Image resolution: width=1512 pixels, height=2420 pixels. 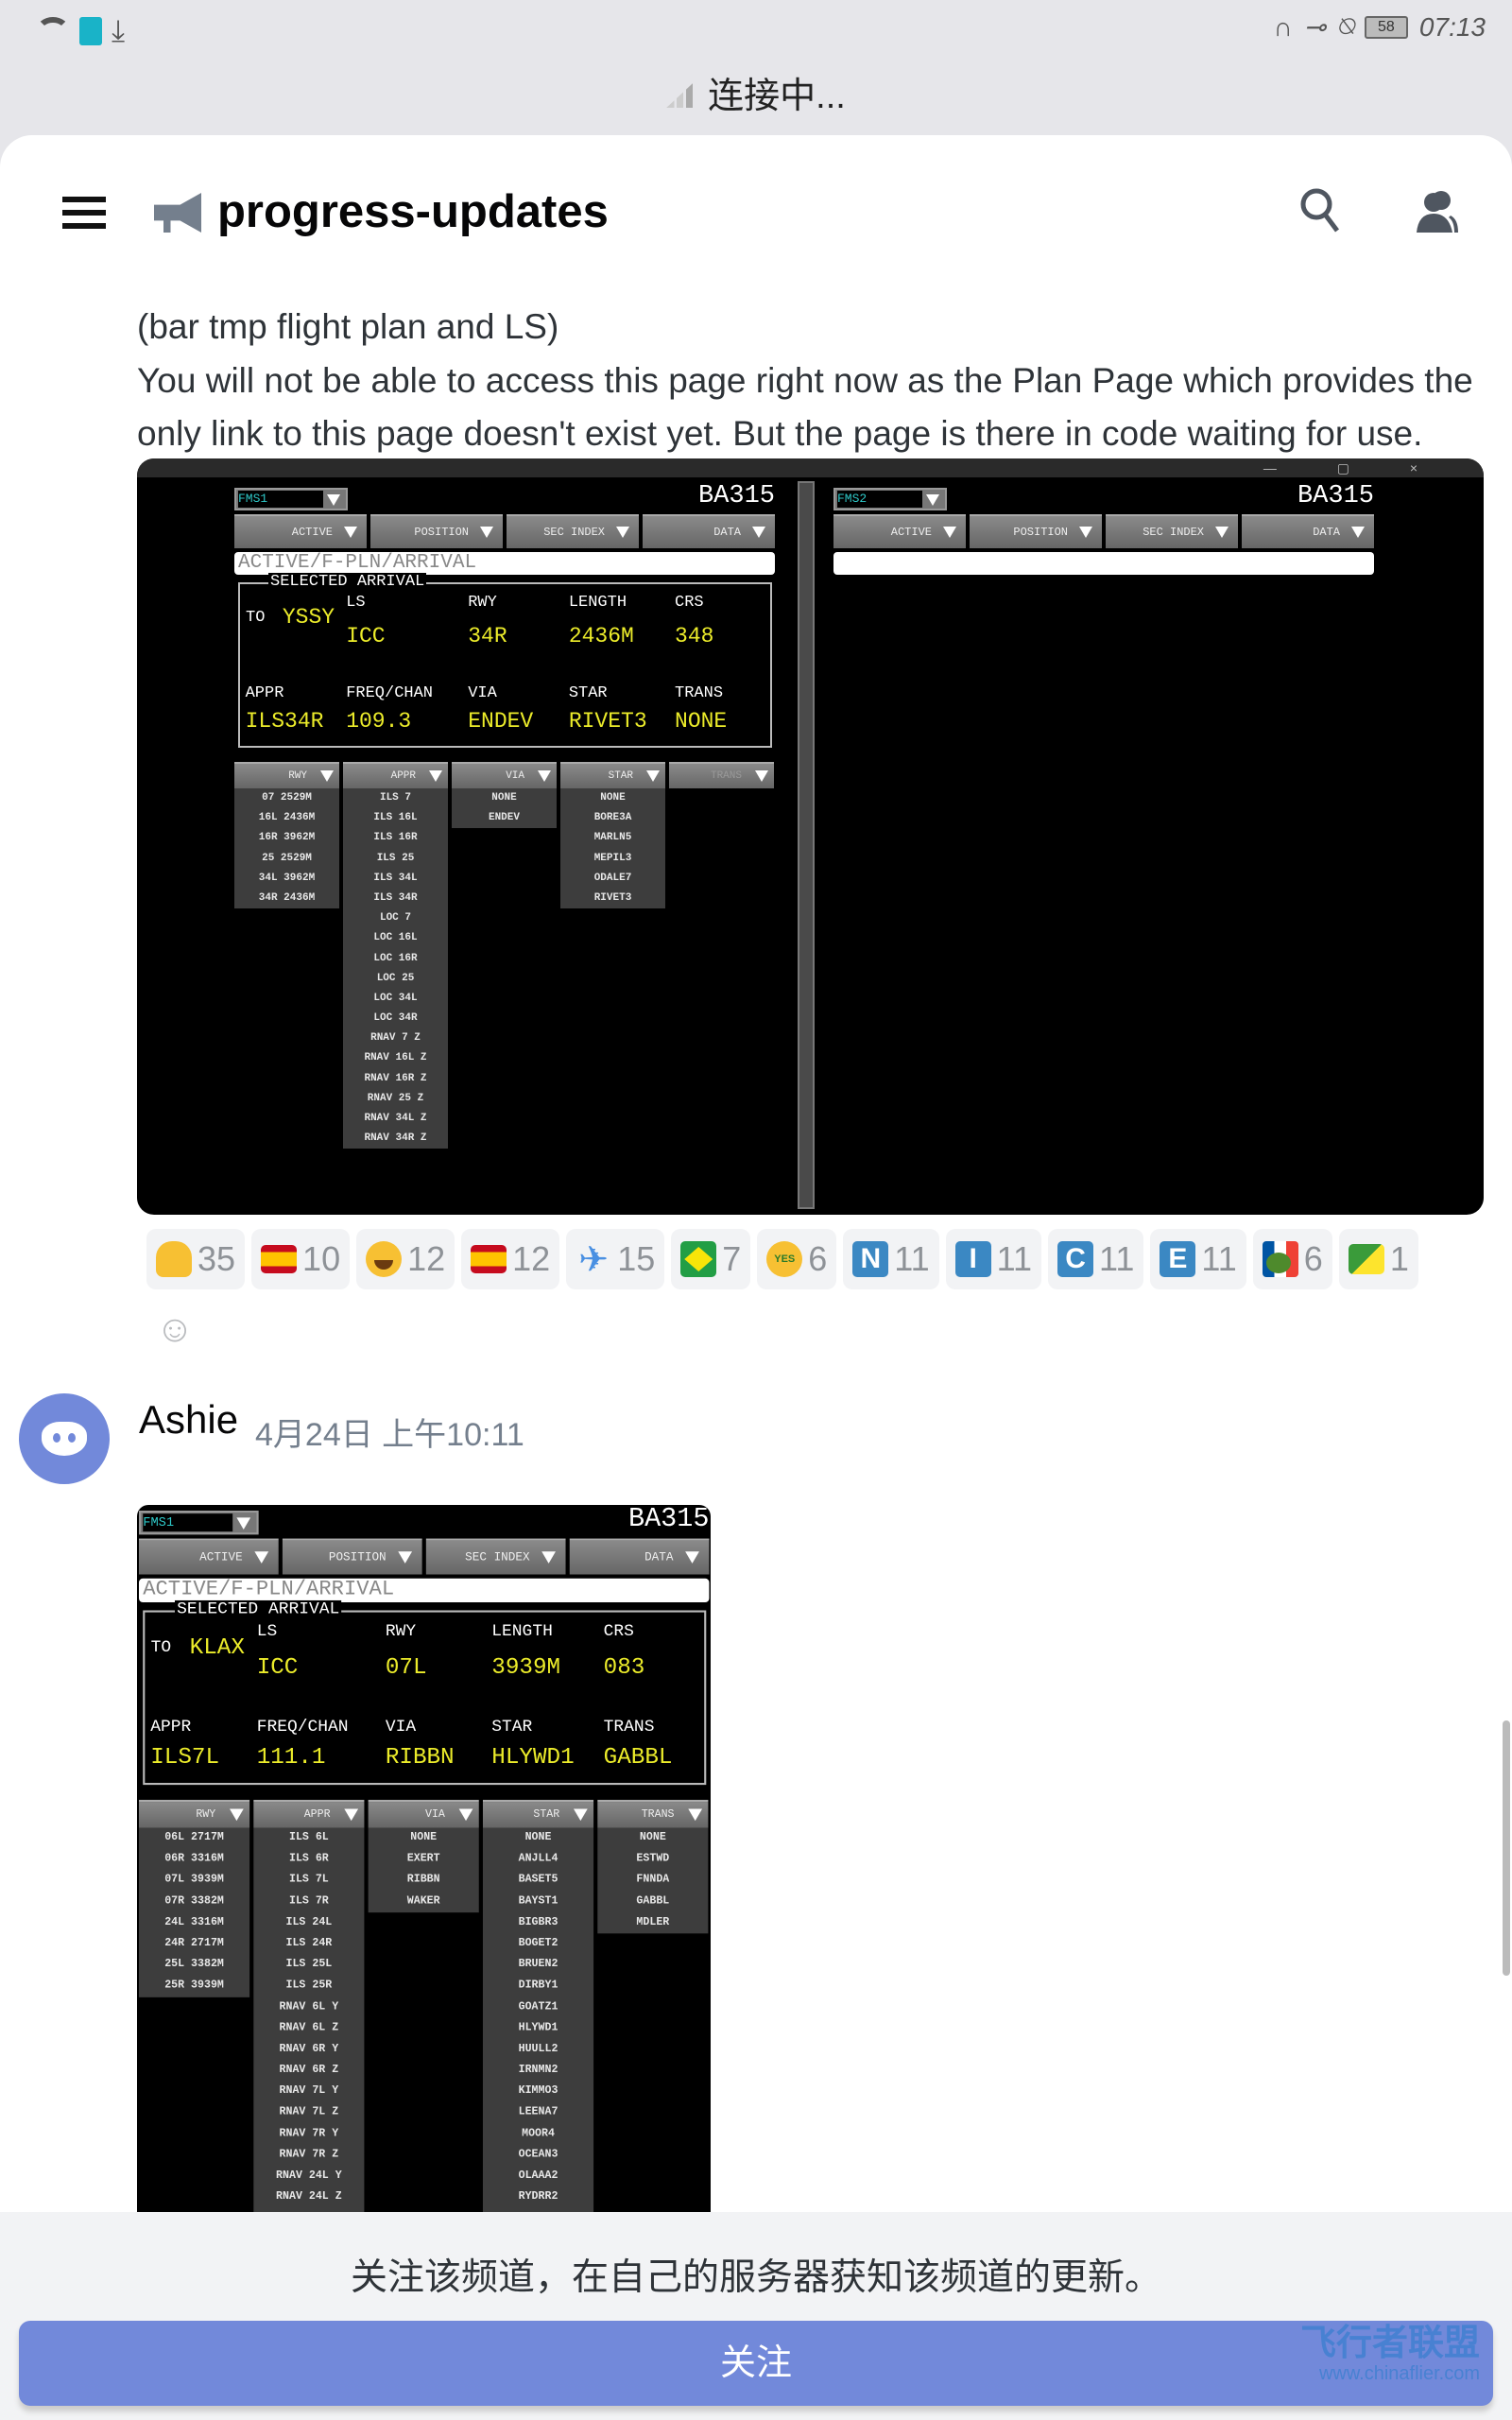 What do you see at coordinates (194, 1922) in the screenshot?
I see `dropdown-option: 24L 3316M` at bounding box center [194, 1922].